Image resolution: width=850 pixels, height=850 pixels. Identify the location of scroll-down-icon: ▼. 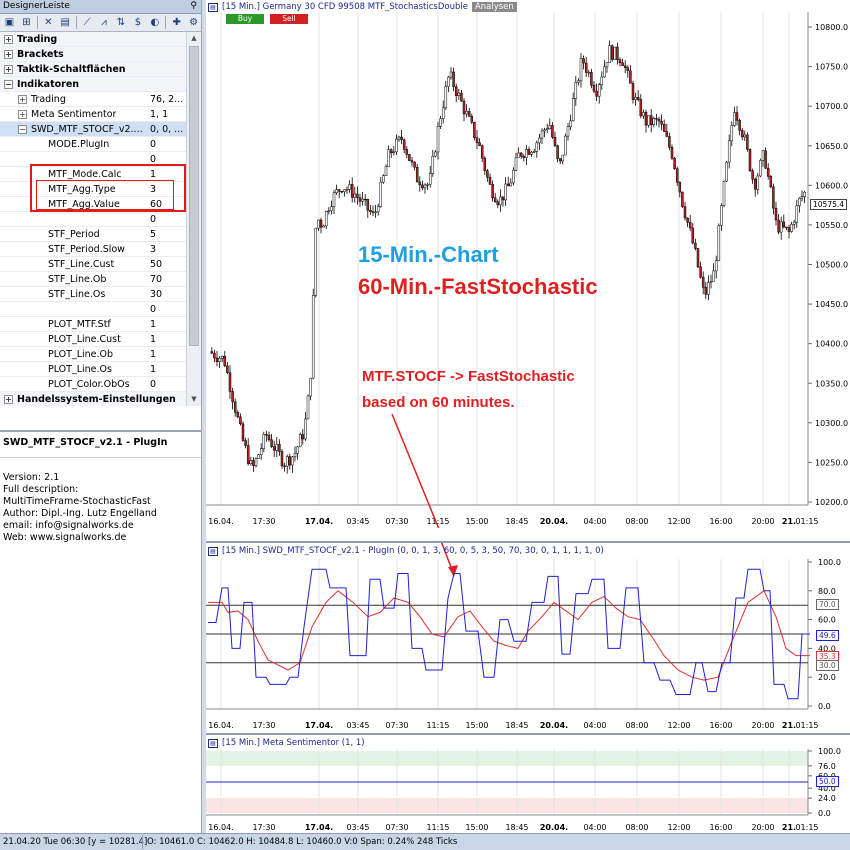
(194, 399).